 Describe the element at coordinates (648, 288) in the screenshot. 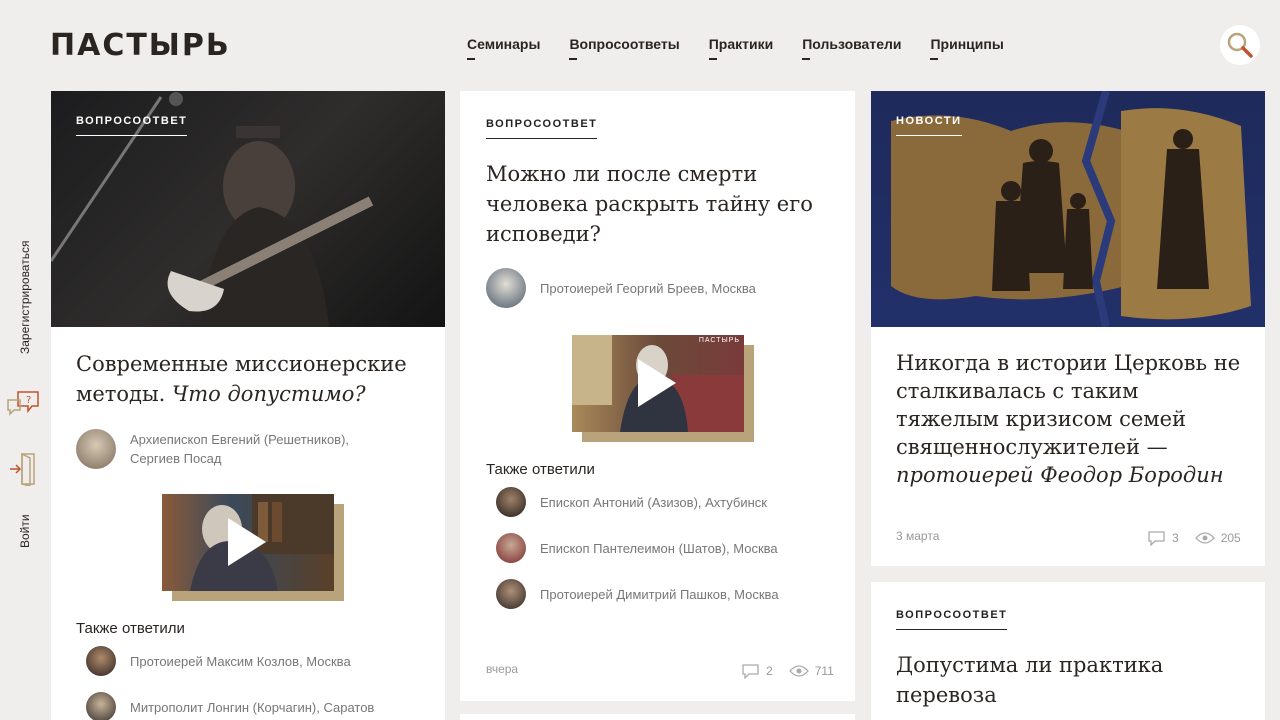

I see `author-name: Протоиерей Георгий Бреев, Москва` at that location.